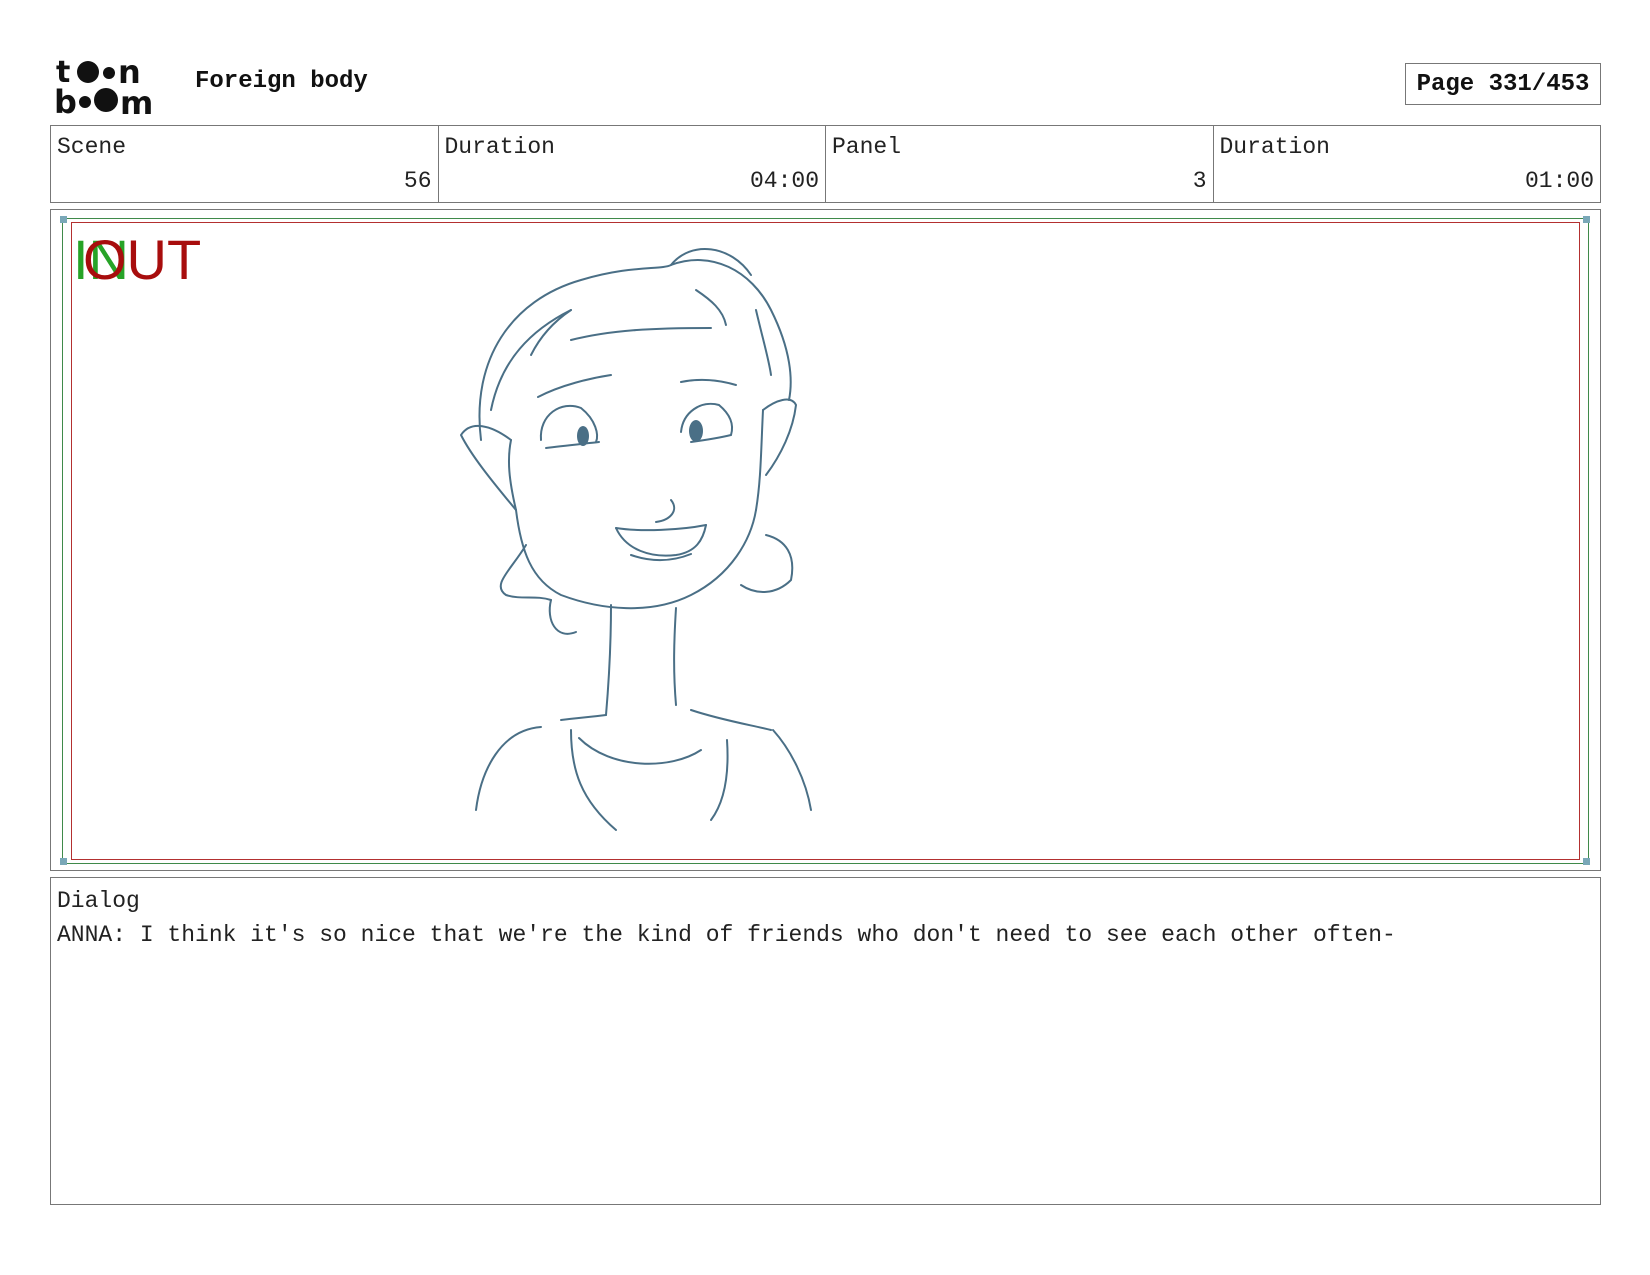  Describe the element at coordinates (1274, 147) in the screenshot. I see `panel-duration-label: Duration` at that location.